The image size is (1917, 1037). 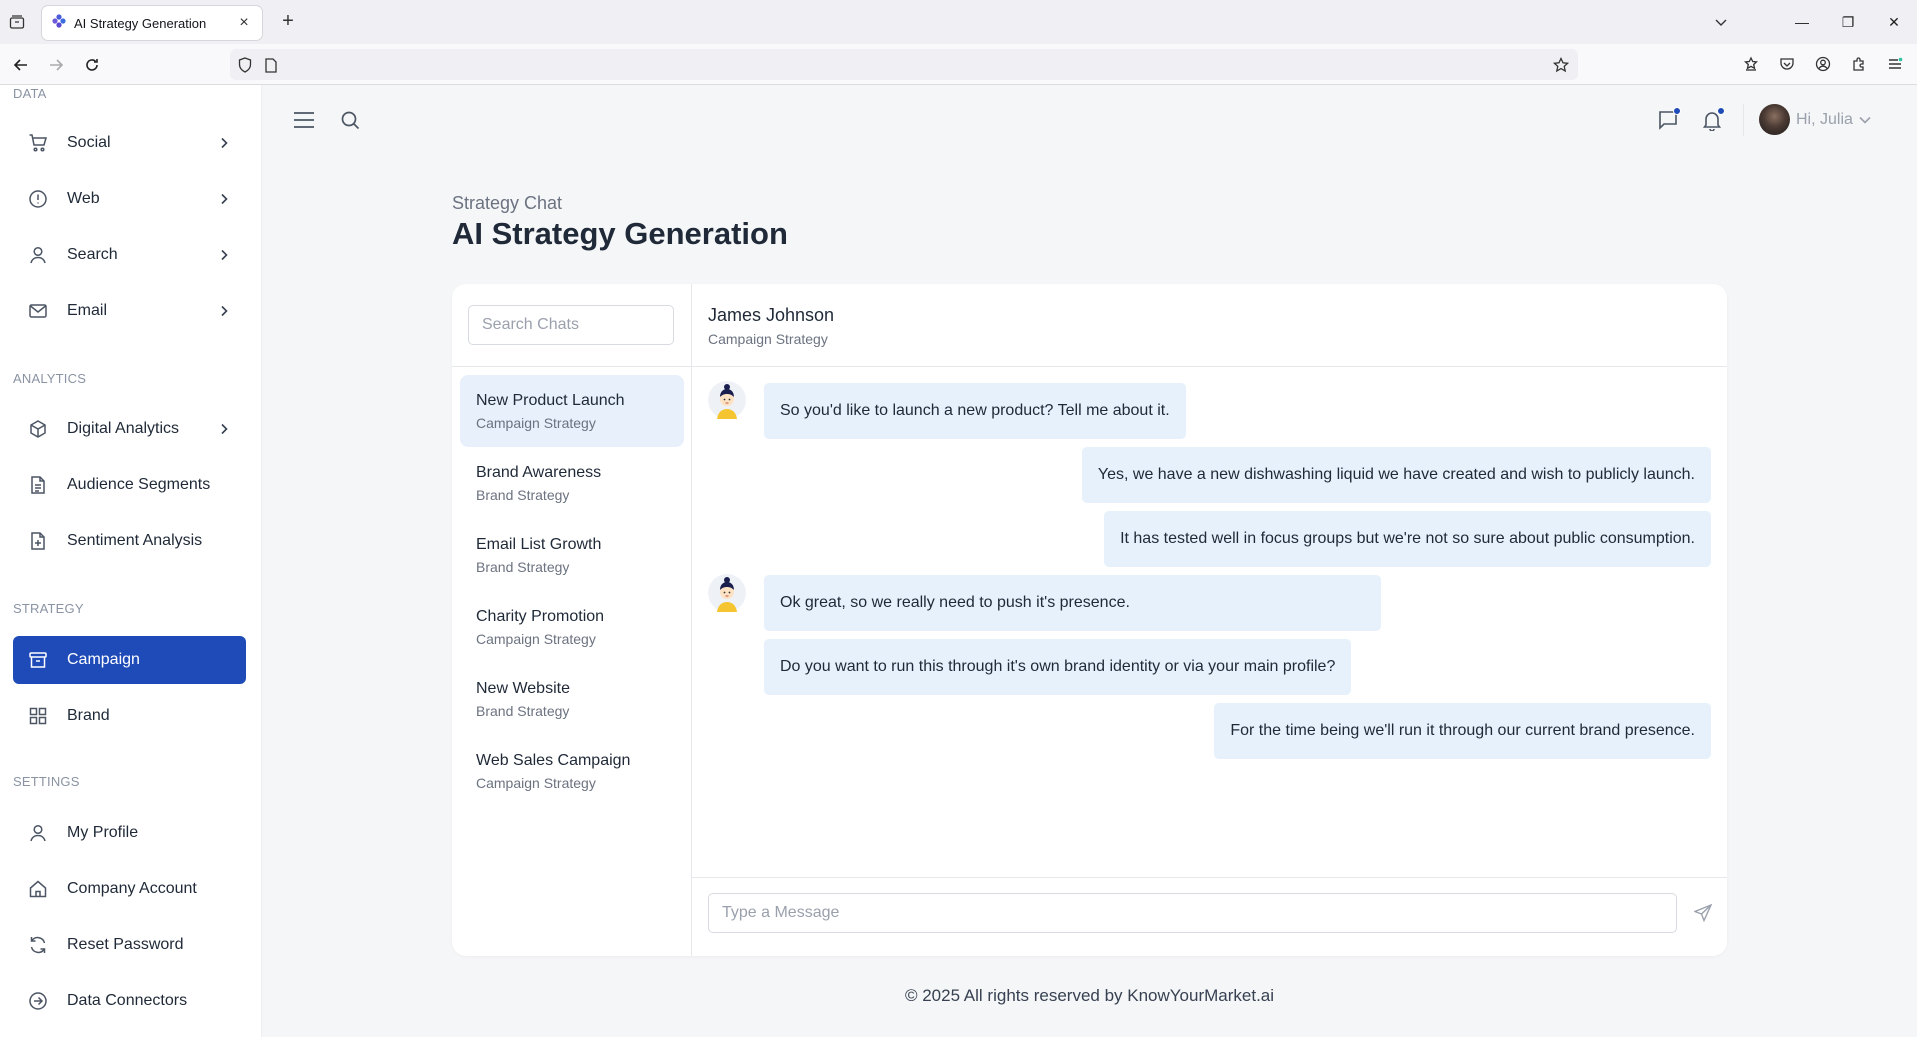 What do you see at coordinates (523, 688) in the screenshot?
I see `conversation-name: New Website` at bounding box center [523, 688].